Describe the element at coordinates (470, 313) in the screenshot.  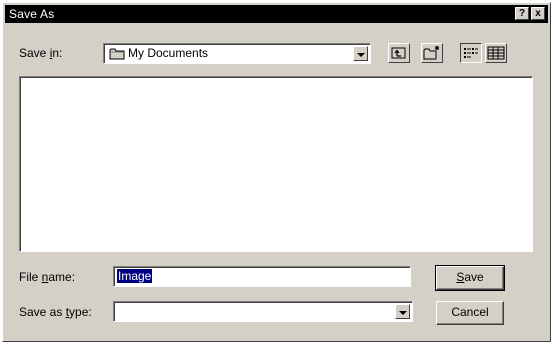
I see `cancel-button: Cancel` at that location.